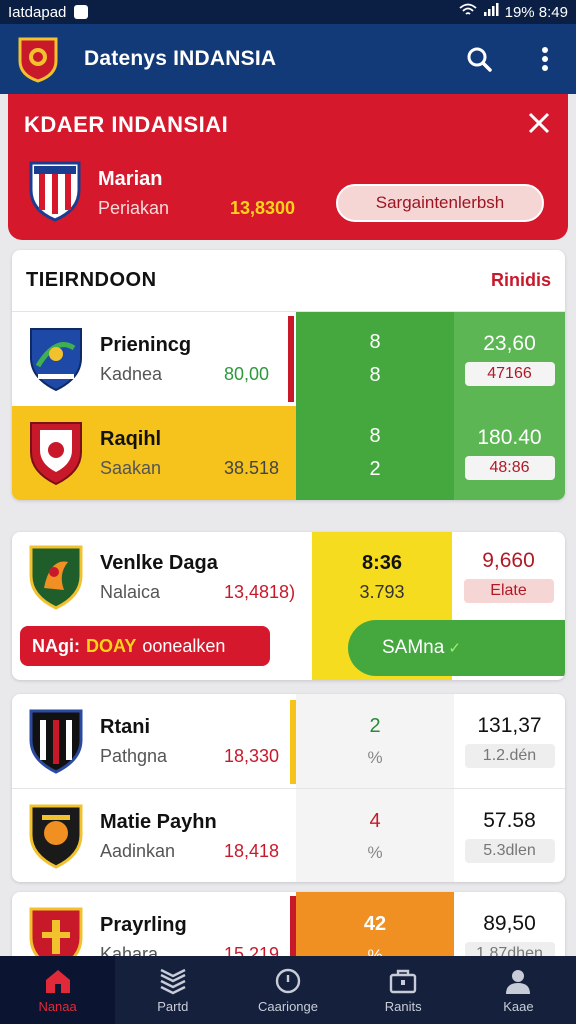 Image resolution: width=576 pixels, height=1024 pixels. I want to click on wifi-icon, so click(468, 12).